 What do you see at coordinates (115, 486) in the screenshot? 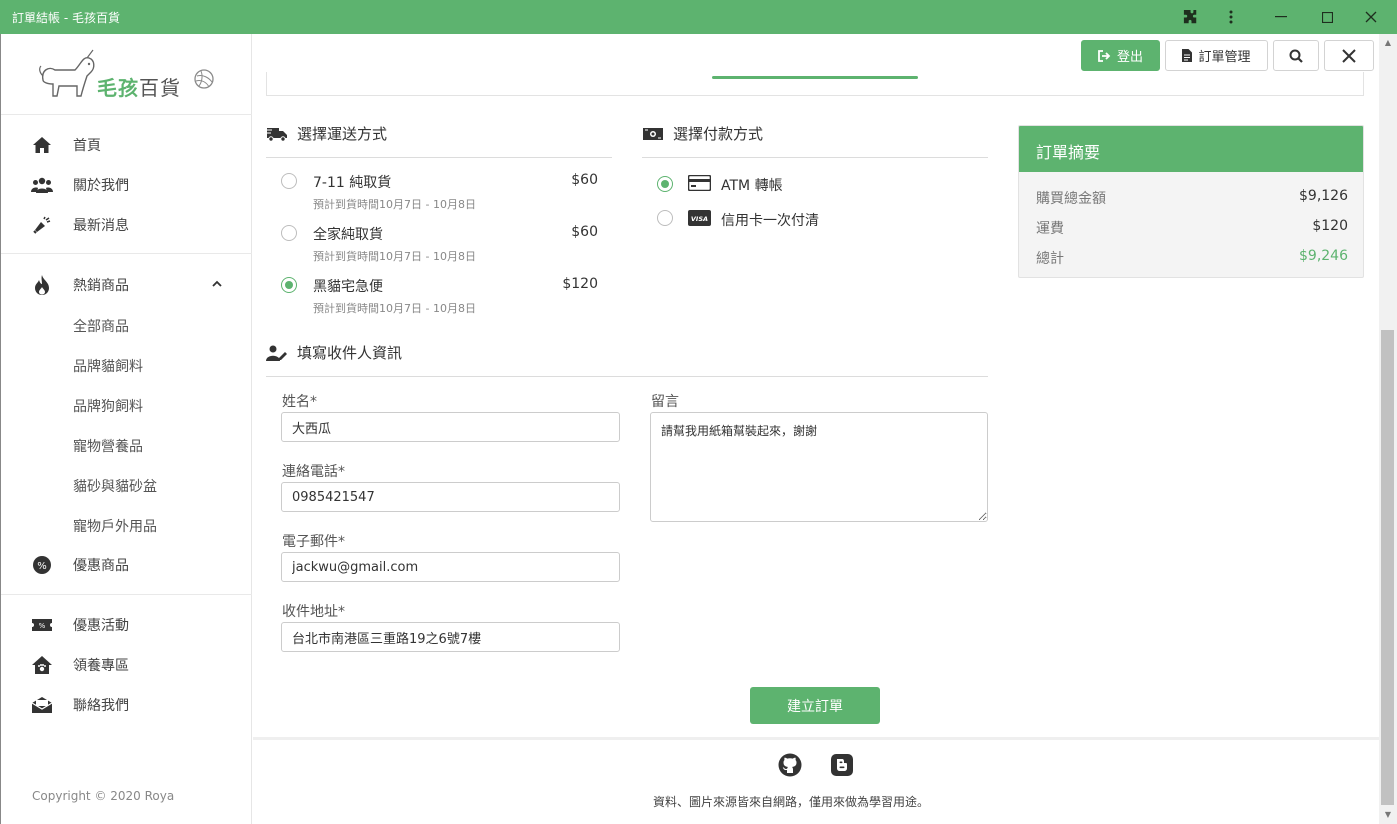
I see `sidebar-sub-litter: 貓砂與貓砂盆` at bounding box center [115, 486].